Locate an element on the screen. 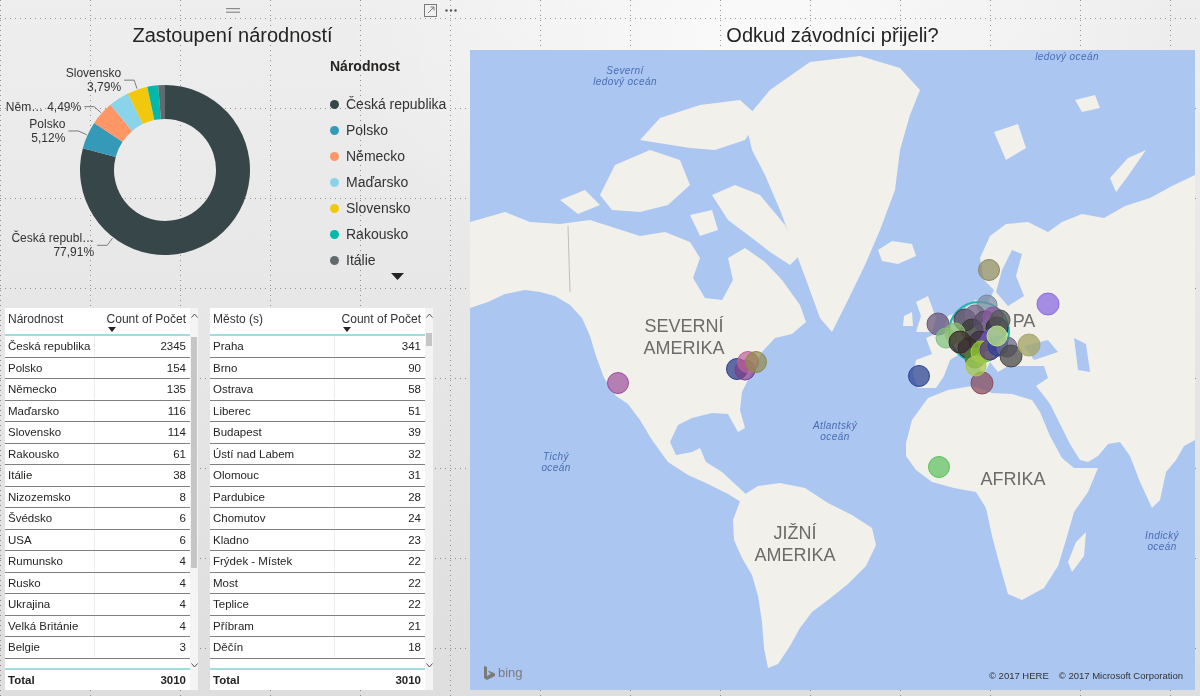  table-cell: Ostrava is located at coordinates (272, 389).